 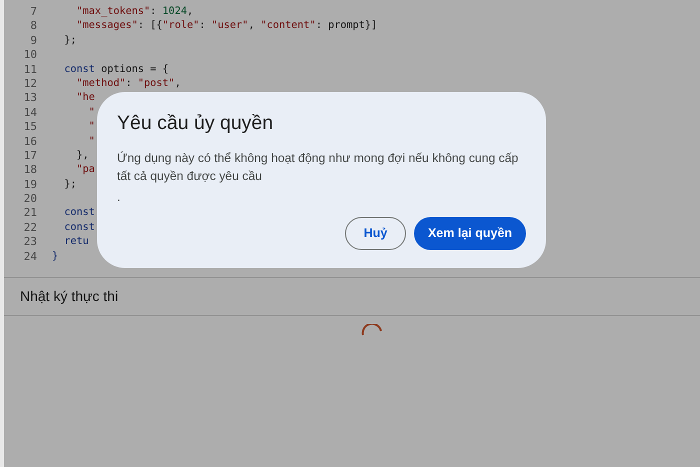 I want to click on dialog-title: Yêu cầu ủy quyền, so click(x=195, y=124).